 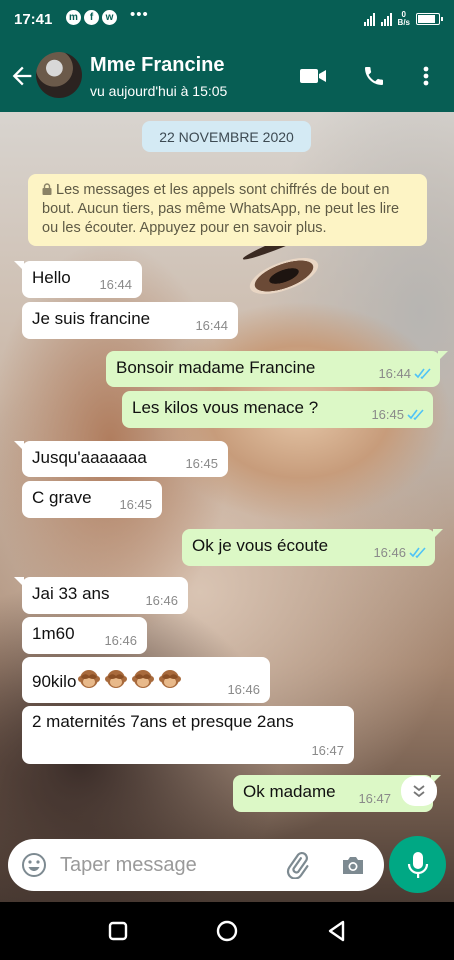 I want to click on message-text: Jusqu'aaaaaaa, so click(x=89, y=457).